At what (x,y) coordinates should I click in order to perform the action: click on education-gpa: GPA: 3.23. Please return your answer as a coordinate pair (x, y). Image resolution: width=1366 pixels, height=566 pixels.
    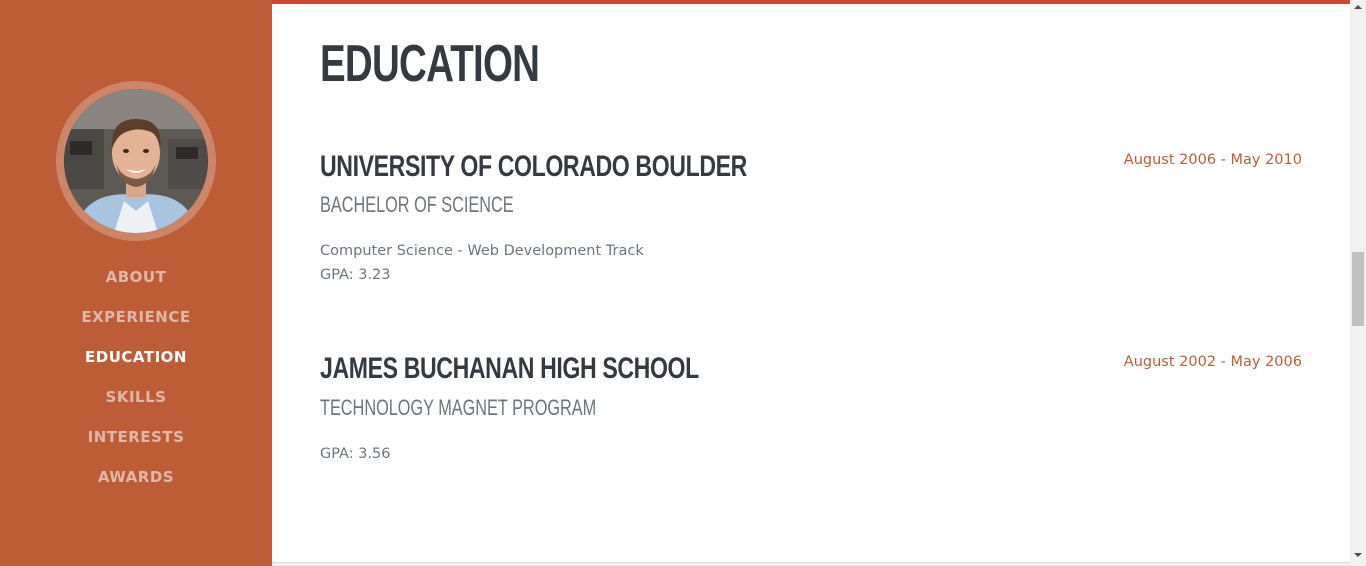
    Looking at the image, I should click on (355, 275).